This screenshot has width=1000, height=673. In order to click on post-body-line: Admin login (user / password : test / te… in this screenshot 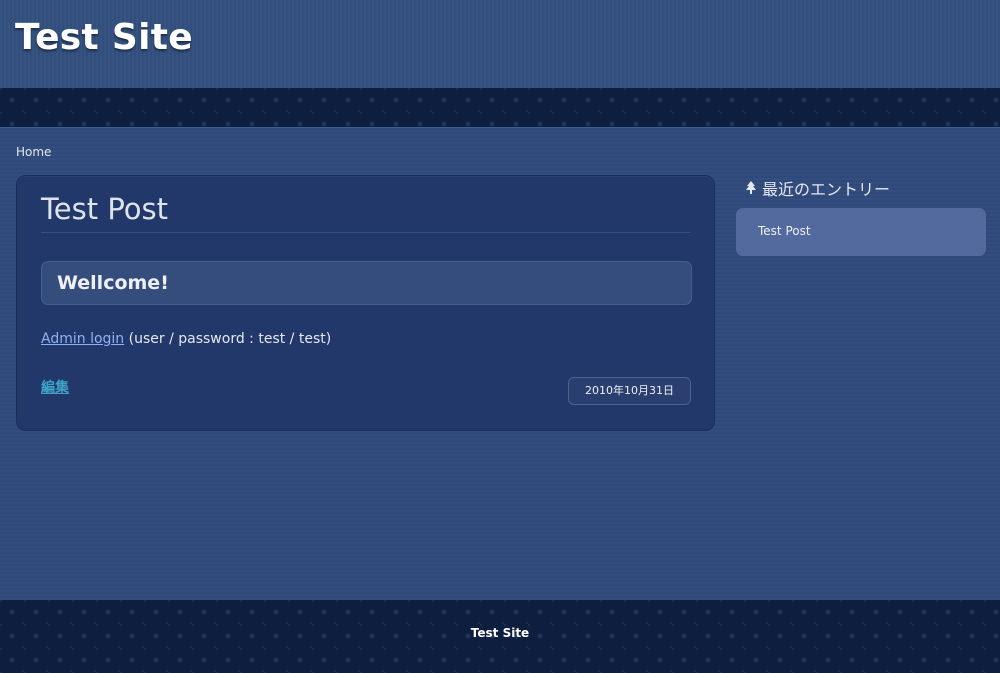, I will do `click(186, 339)`.